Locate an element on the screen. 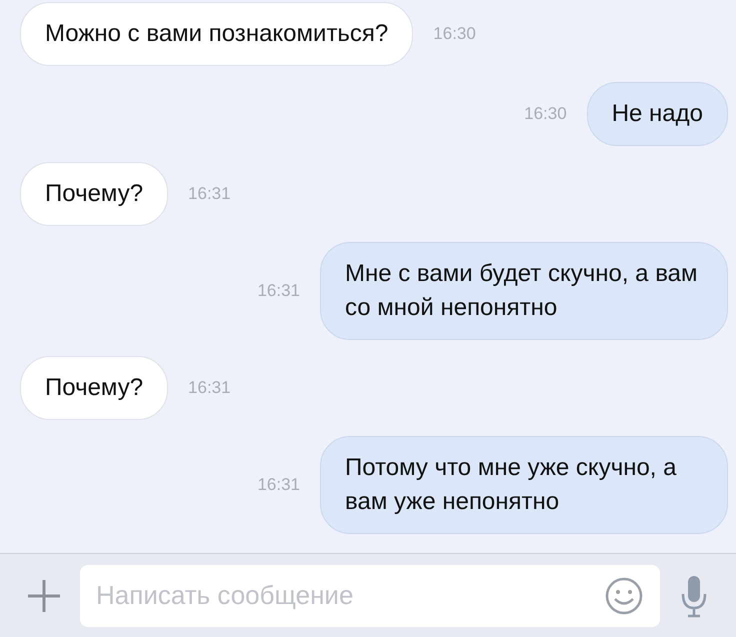  message-bubble: Можно с вами познакомиться? is located at coordinates (217, 34).